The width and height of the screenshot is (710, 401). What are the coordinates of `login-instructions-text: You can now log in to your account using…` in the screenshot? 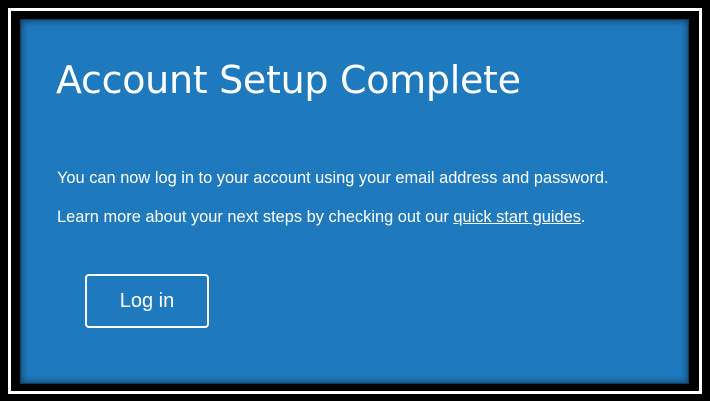 It's located at (333, 178).